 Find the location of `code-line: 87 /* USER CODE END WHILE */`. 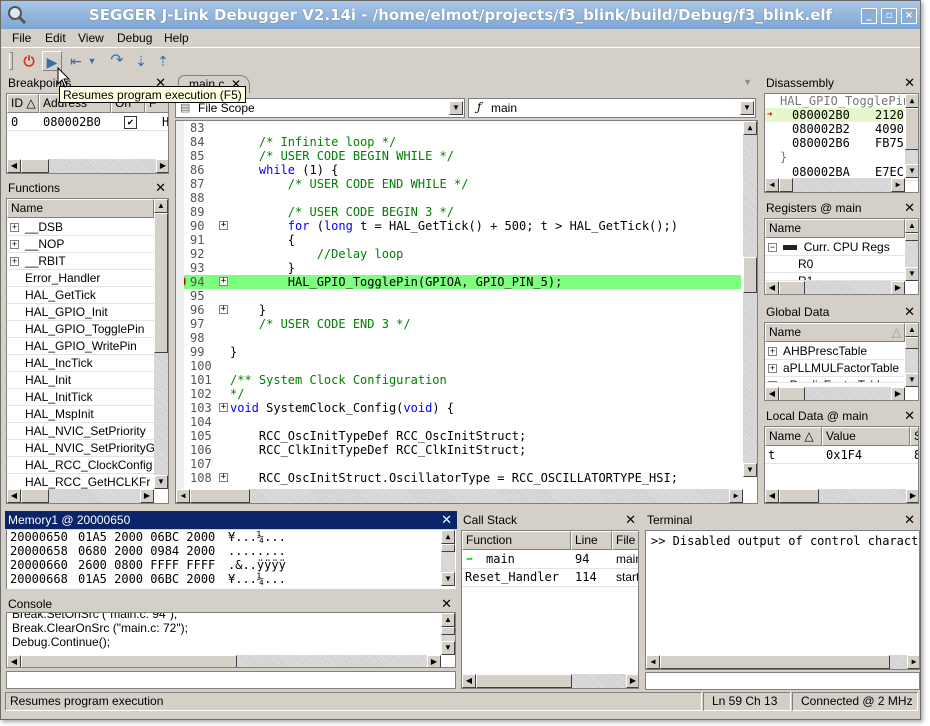

code-line: 87 /* USER CODE END WHILE */ is located at coordinates (458, 184).